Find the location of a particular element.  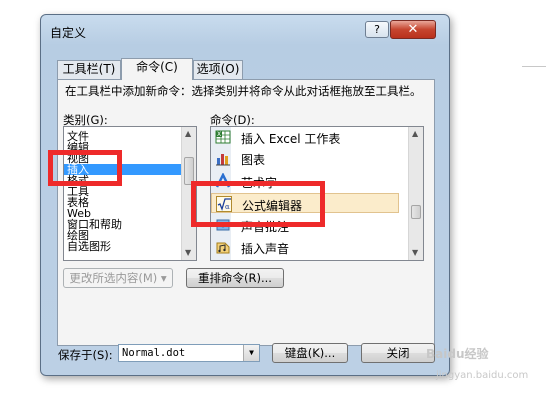

desktop-line is located at coordinates (534, 66).